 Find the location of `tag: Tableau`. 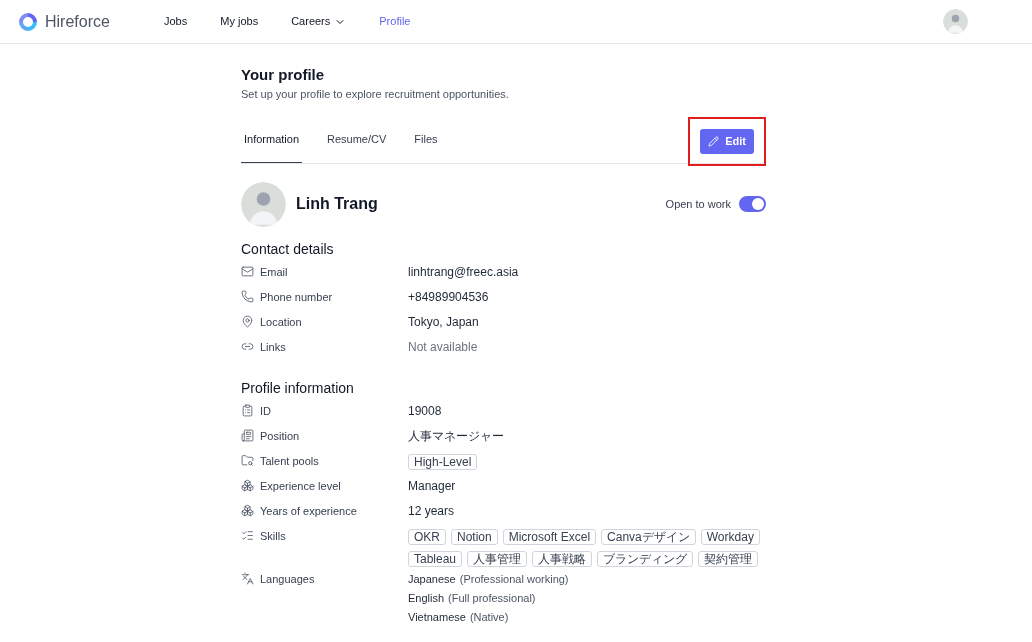

tag: Tableau is located at coordinates (435, 558).